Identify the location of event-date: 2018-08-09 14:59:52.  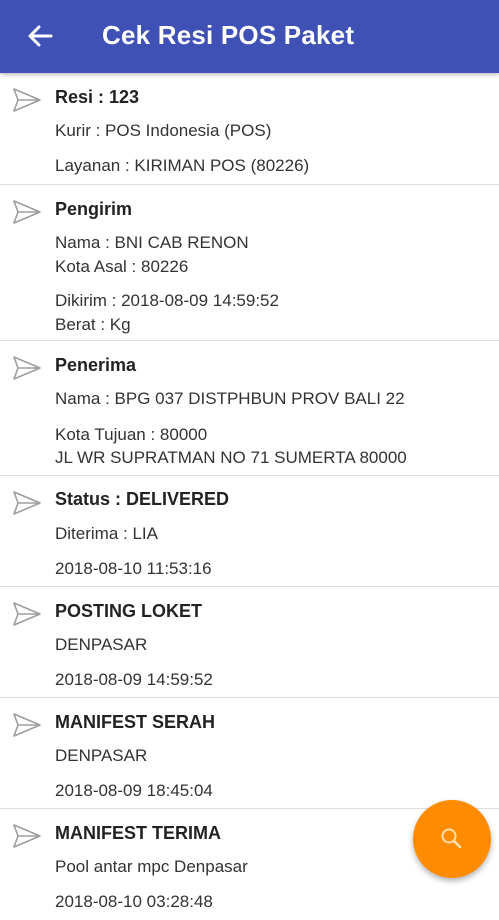
(134, 679).